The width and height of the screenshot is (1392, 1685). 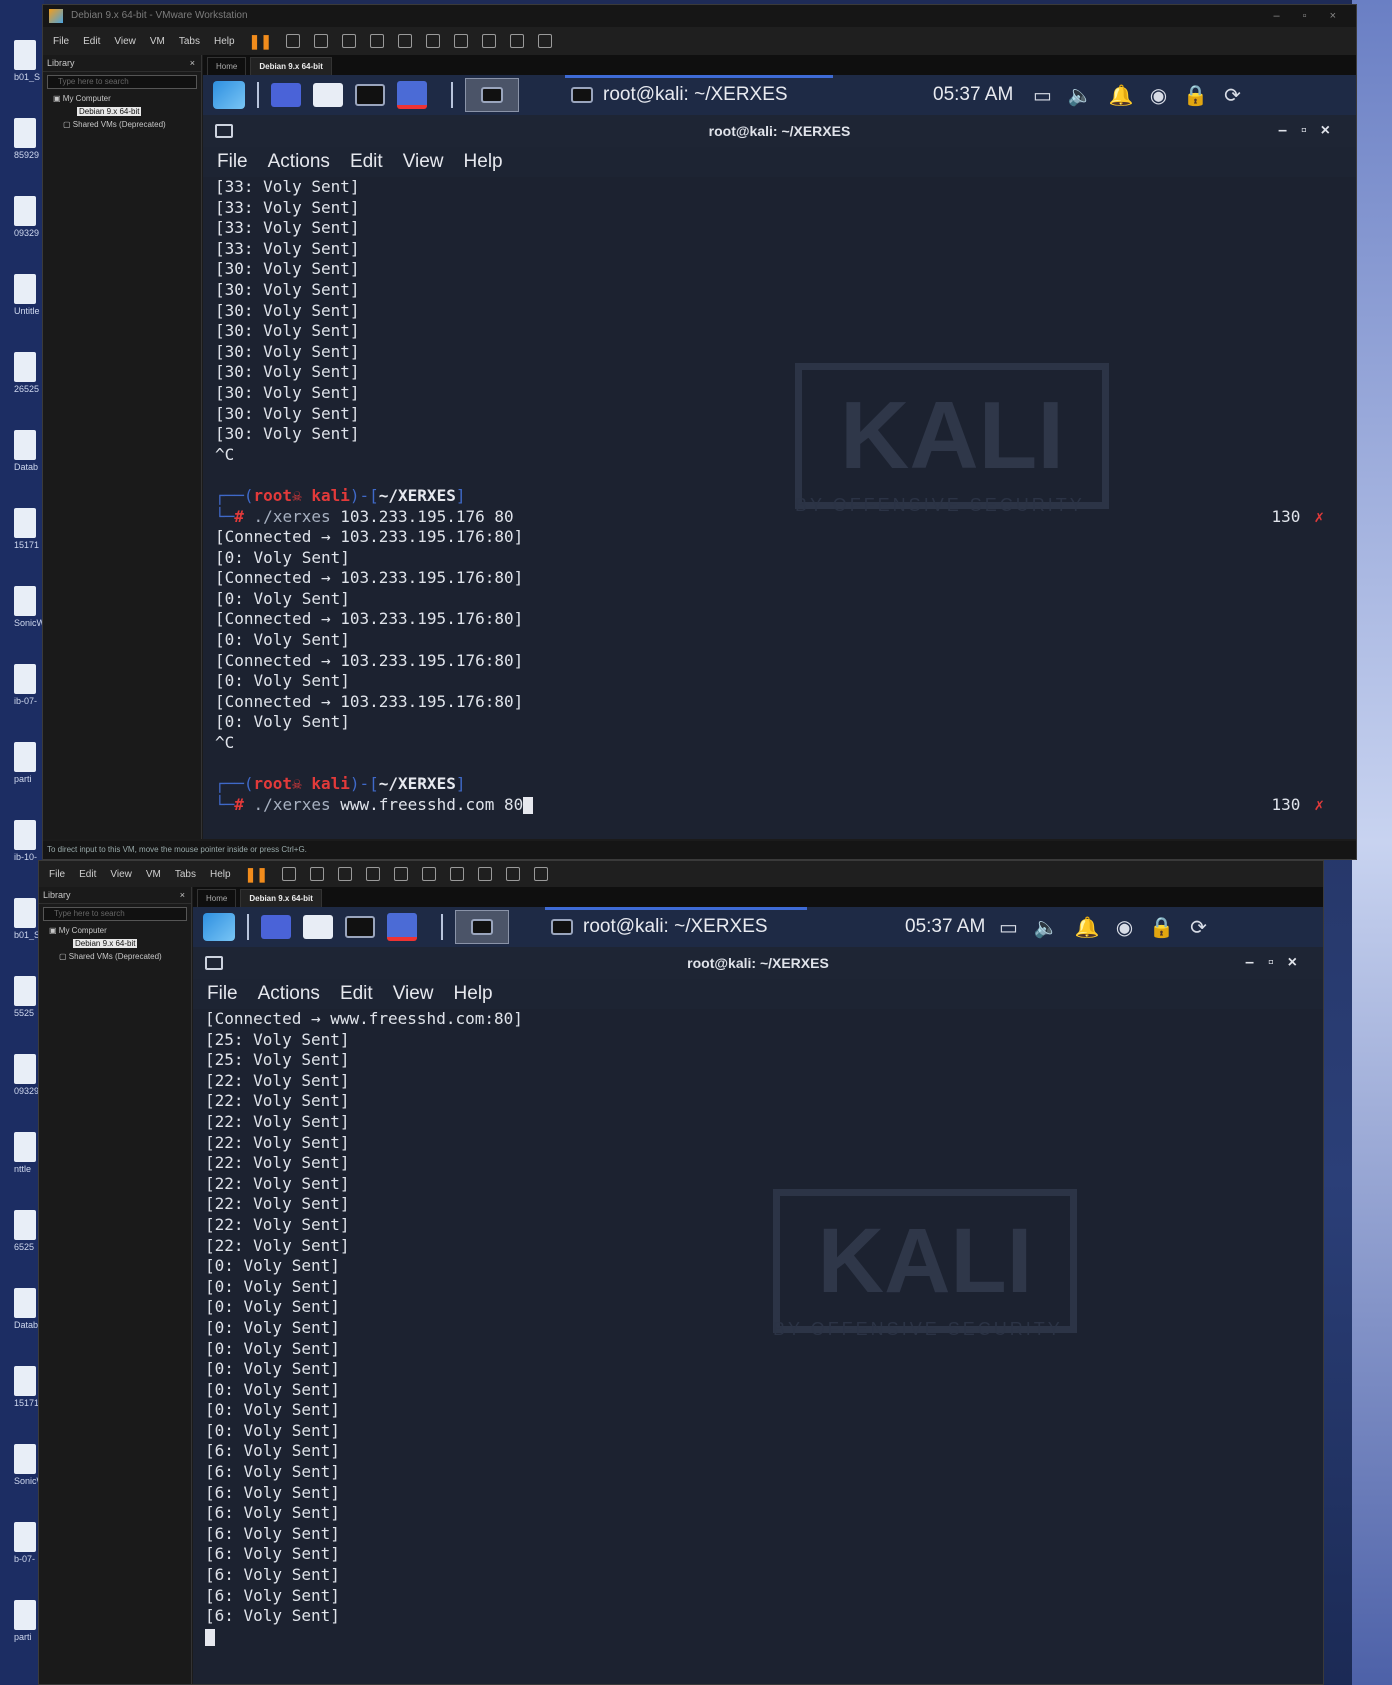 I want to click on menu-edit: Edit, so click(x=87, y=874).